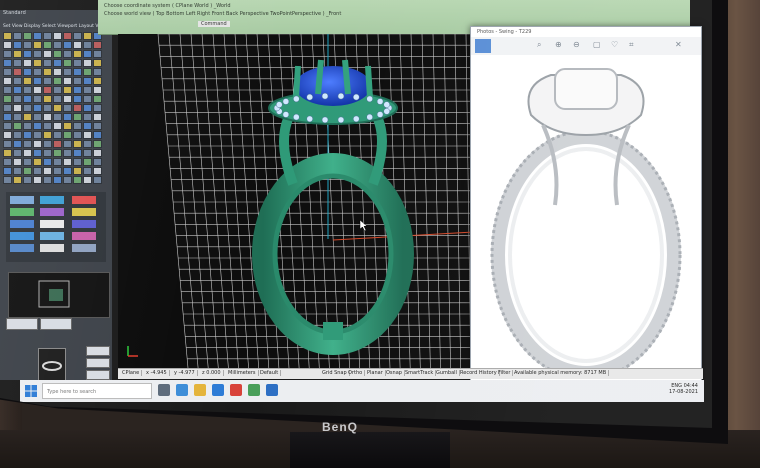 The image size is (760, 468). I want to click on status-filter: Filter, so click(505, 373).